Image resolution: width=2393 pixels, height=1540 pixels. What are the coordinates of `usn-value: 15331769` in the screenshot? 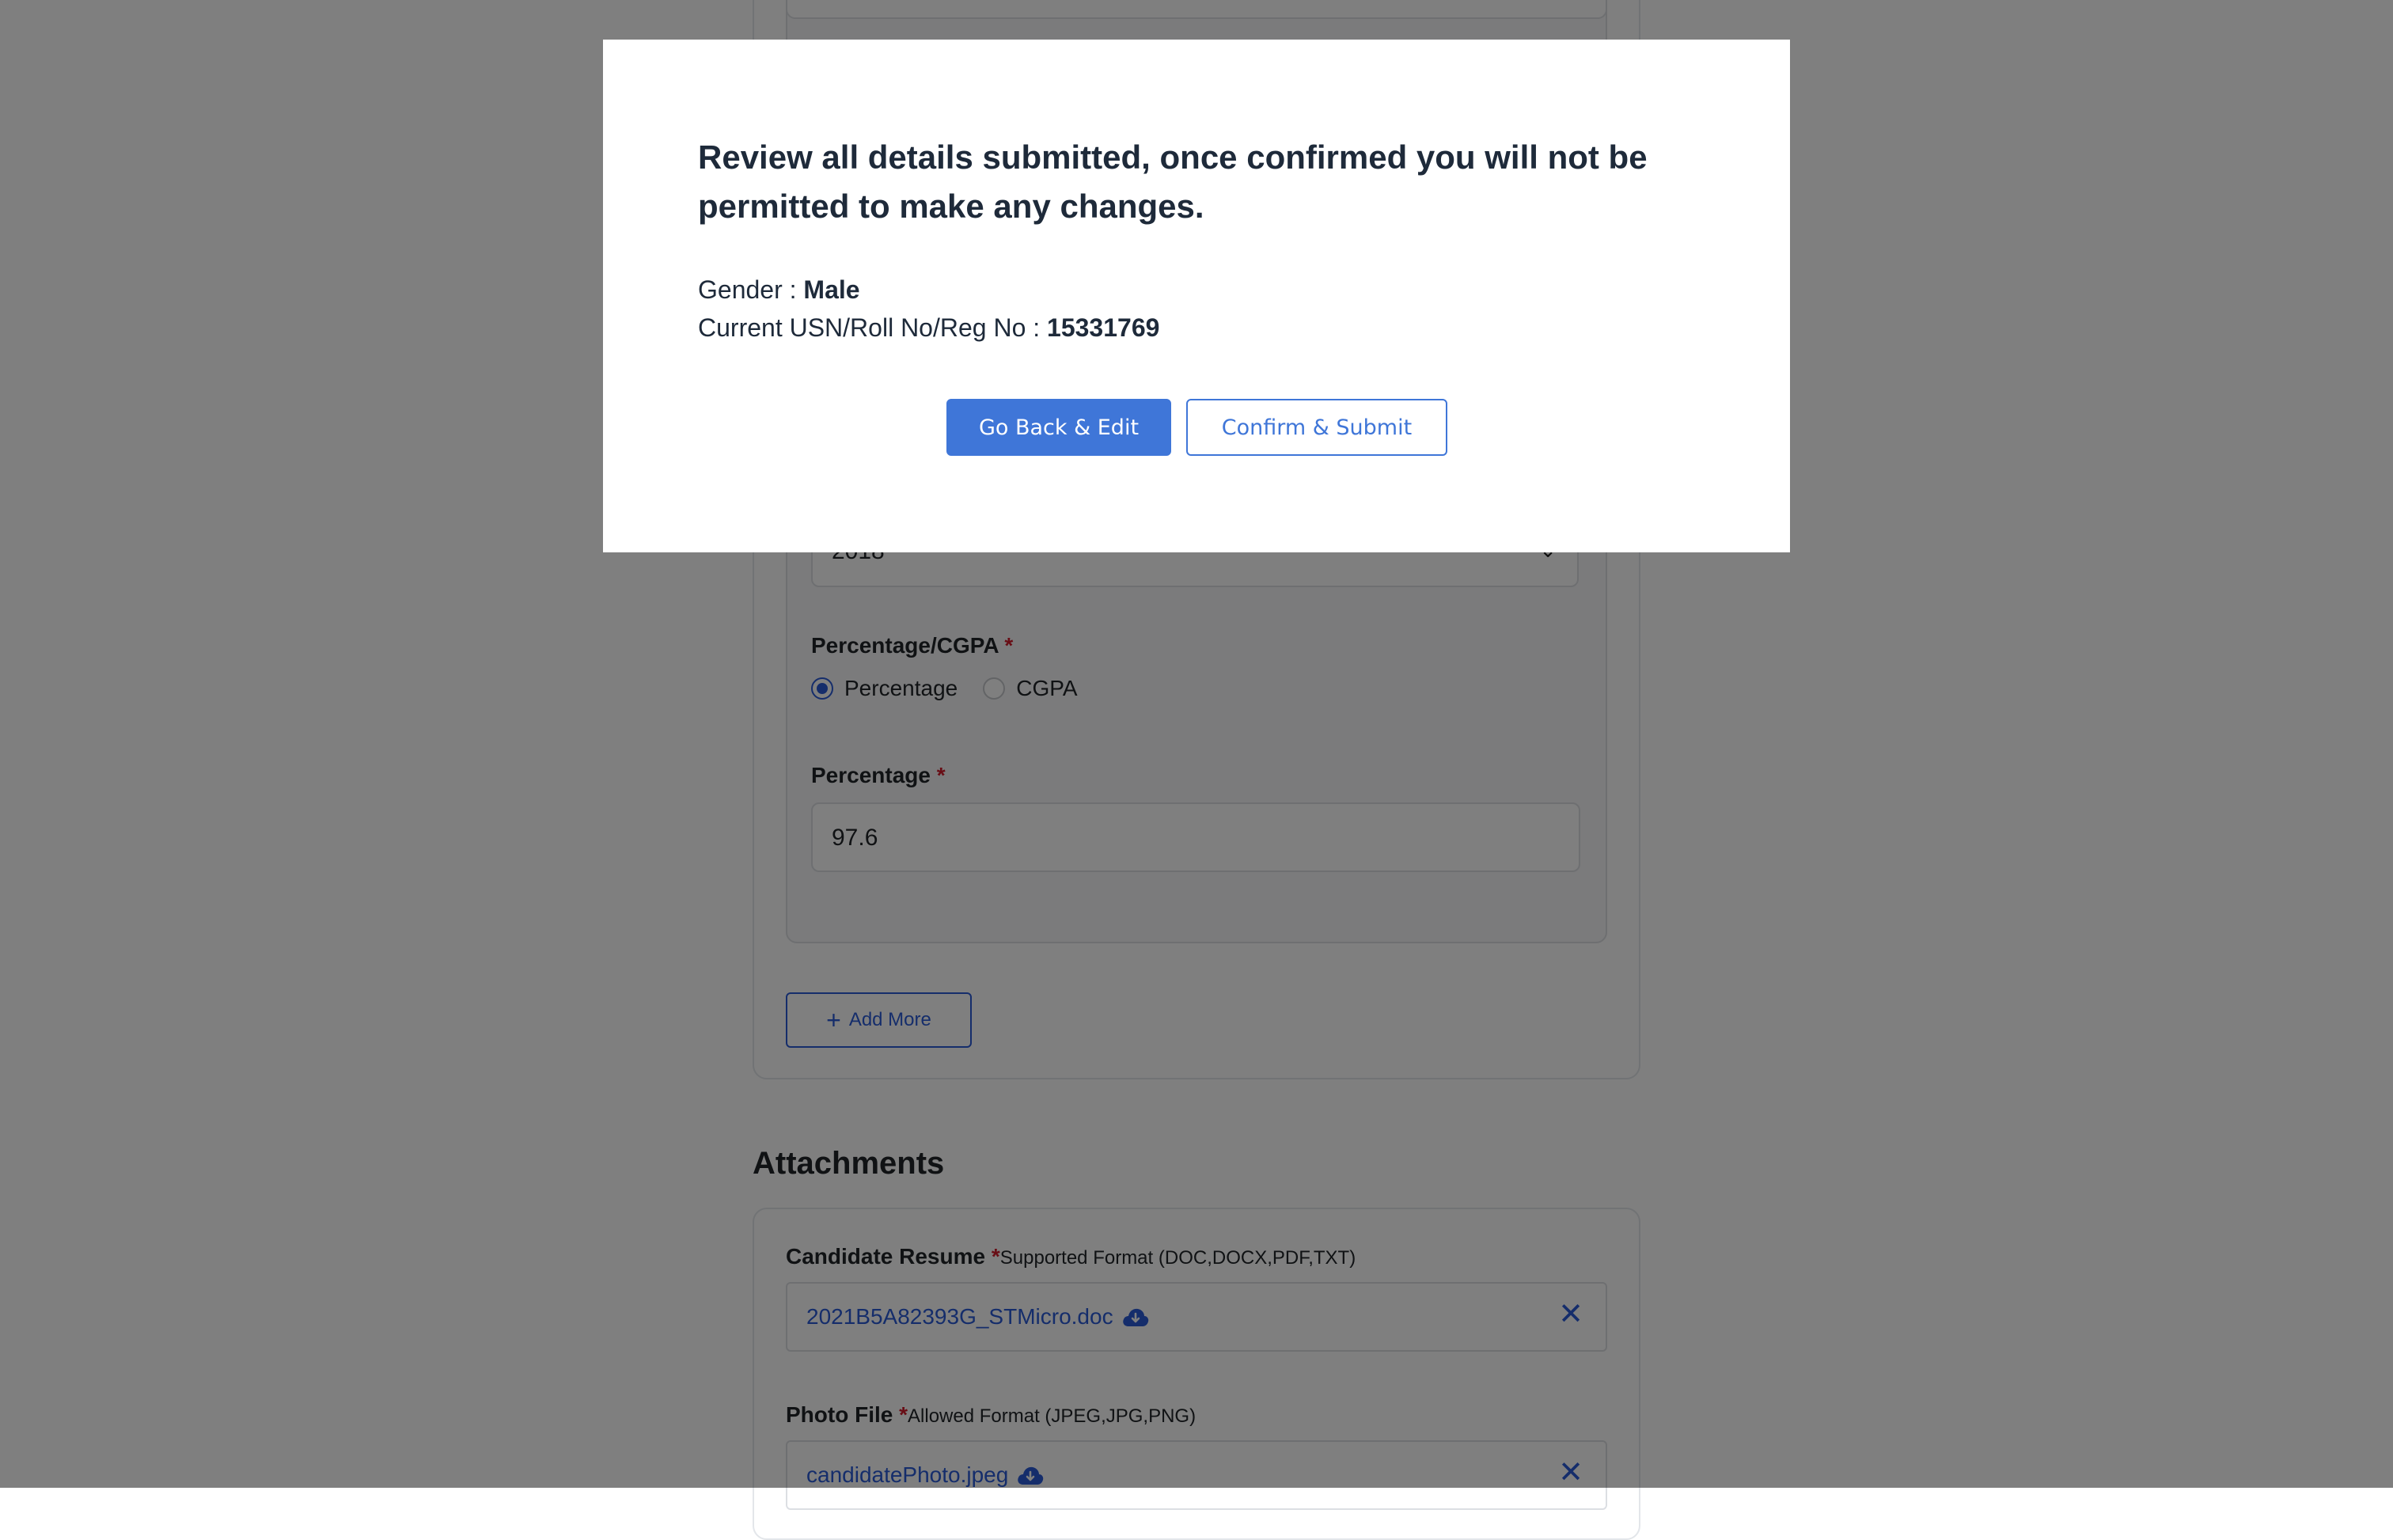 It's located at (1103, 327).